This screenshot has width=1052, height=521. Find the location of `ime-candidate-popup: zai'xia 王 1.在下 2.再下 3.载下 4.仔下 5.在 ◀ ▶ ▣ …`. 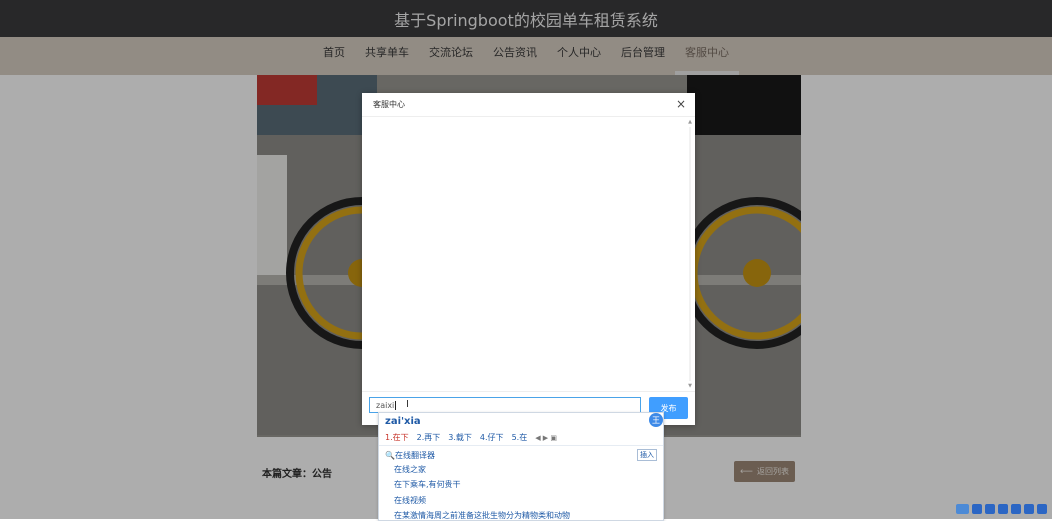

ime-candidate-popup: zai'xia 王 1.在下 2.再下 3.载下 4.仔下 5.在 ◀ ▶ ▣ … is located at coordinates (521, 466).